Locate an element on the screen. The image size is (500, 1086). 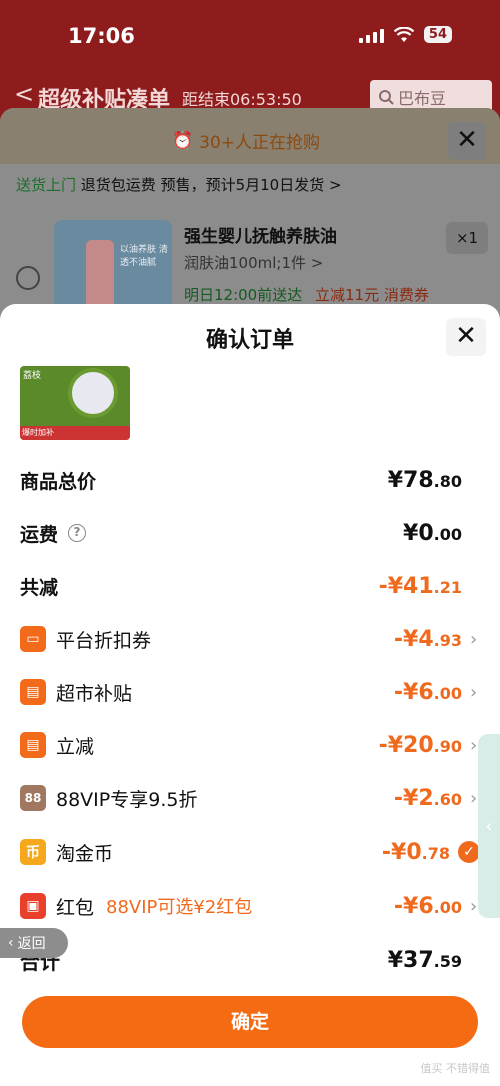
subtotal-value: ¥78.80 is located at coordinates (424, 480).